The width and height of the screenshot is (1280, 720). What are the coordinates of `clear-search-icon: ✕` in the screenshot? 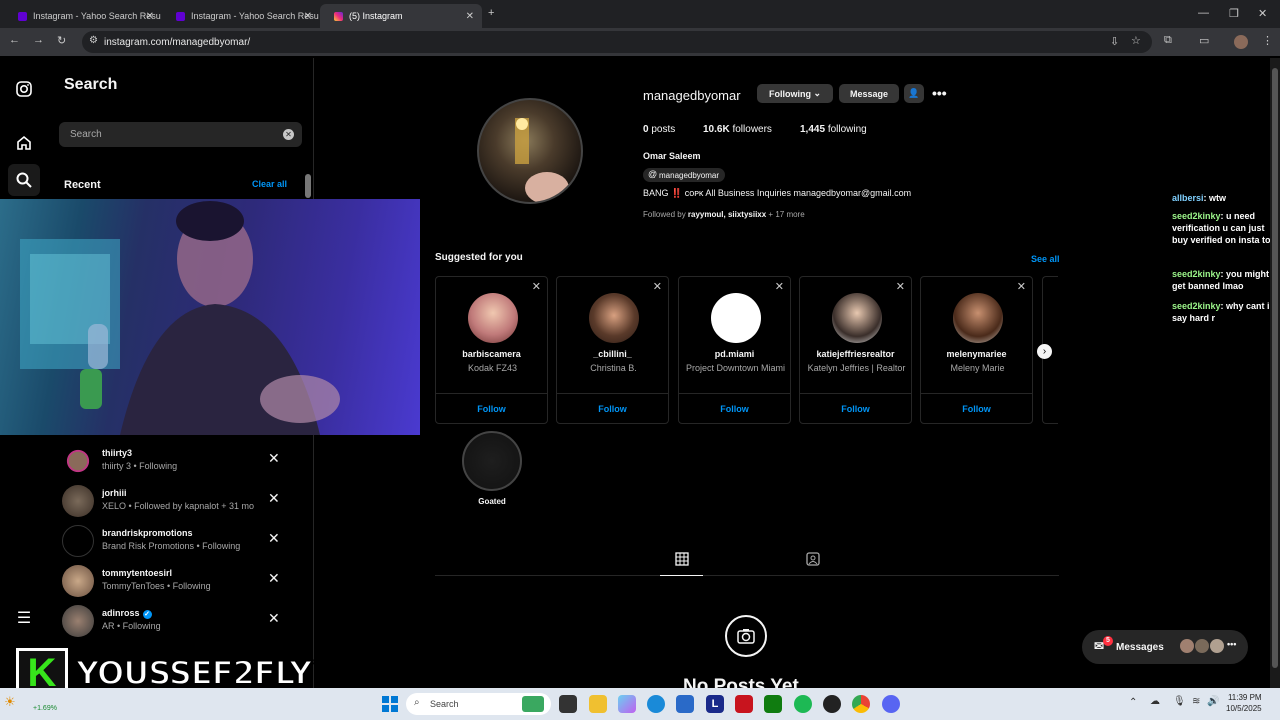 It's located at (288, 134).